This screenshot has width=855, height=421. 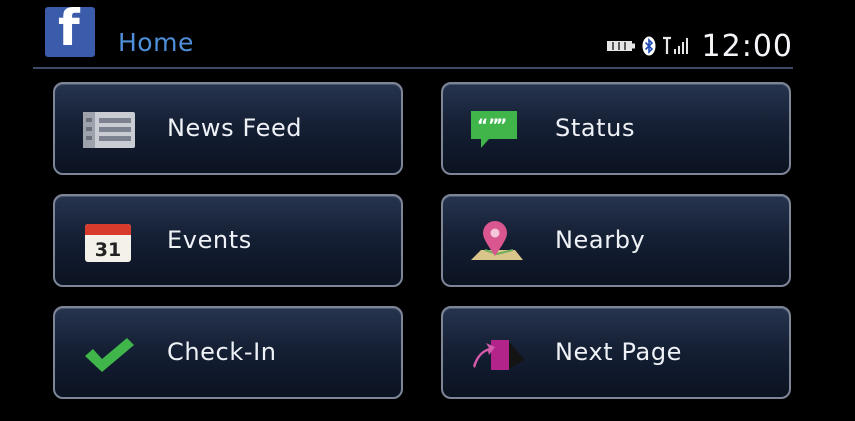 What do you see at coordinates (600, 240) in the screenshot?
I see `nearby-label: Nearby` at bounding box center [600, 240].